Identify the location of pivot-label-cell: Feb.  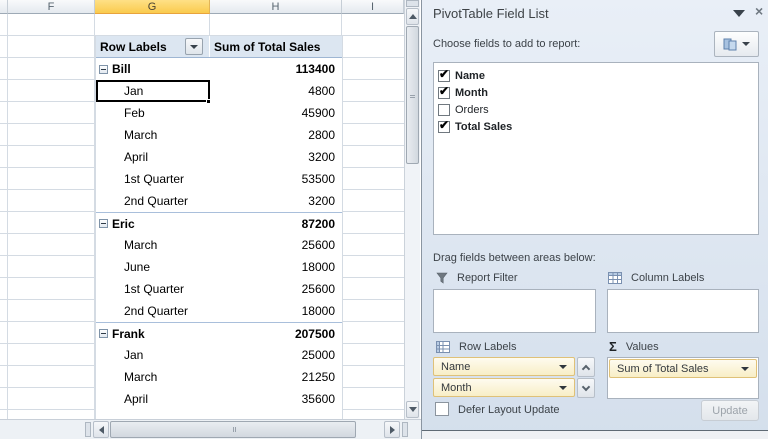
(153, 113).